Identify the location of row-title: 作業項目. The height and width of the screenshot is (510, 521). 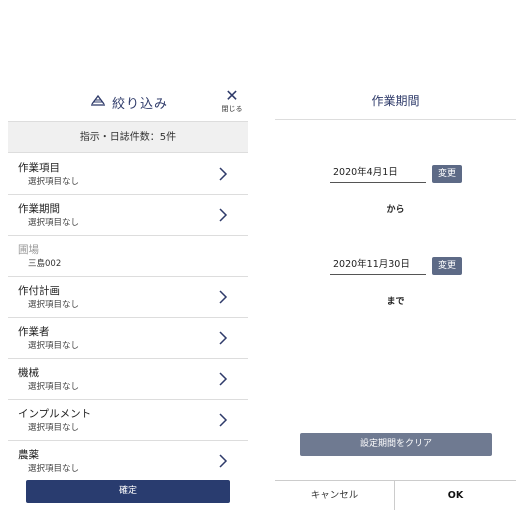
(39, 168).